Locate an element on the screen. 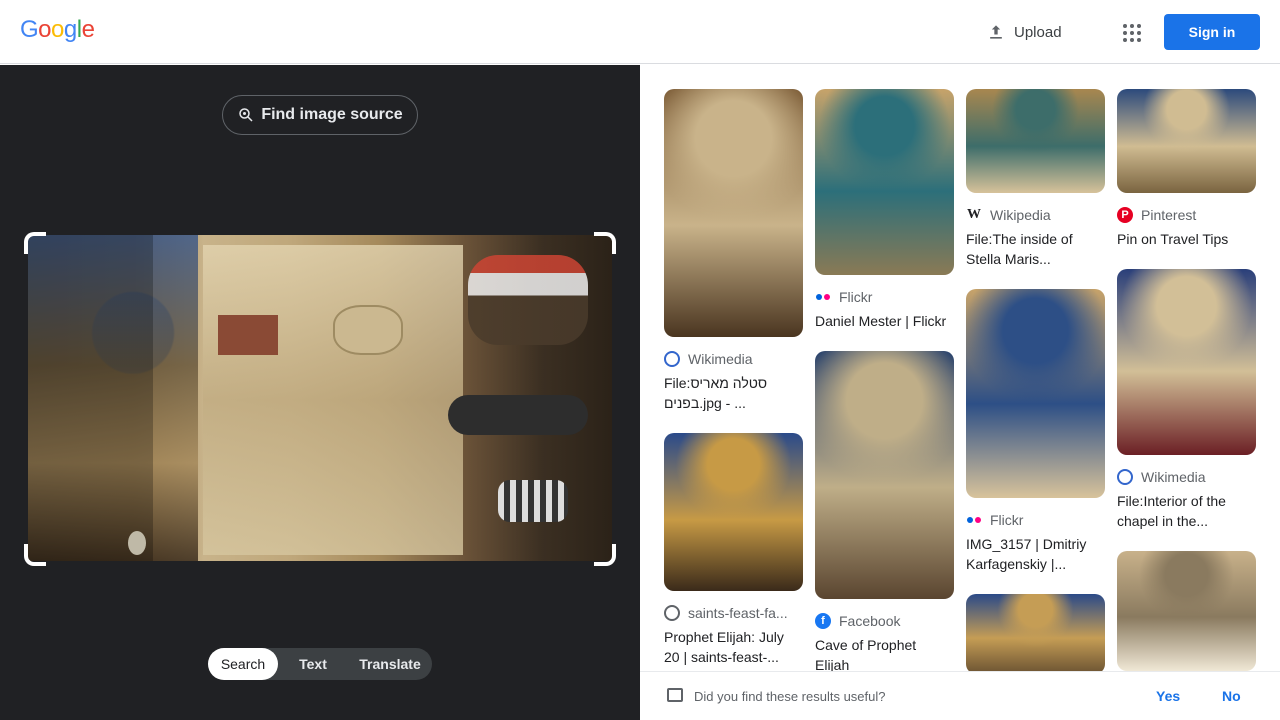 The height and width of the screenshot is (720, 1280). logo-letter: G is located at coordinates (29, 29).